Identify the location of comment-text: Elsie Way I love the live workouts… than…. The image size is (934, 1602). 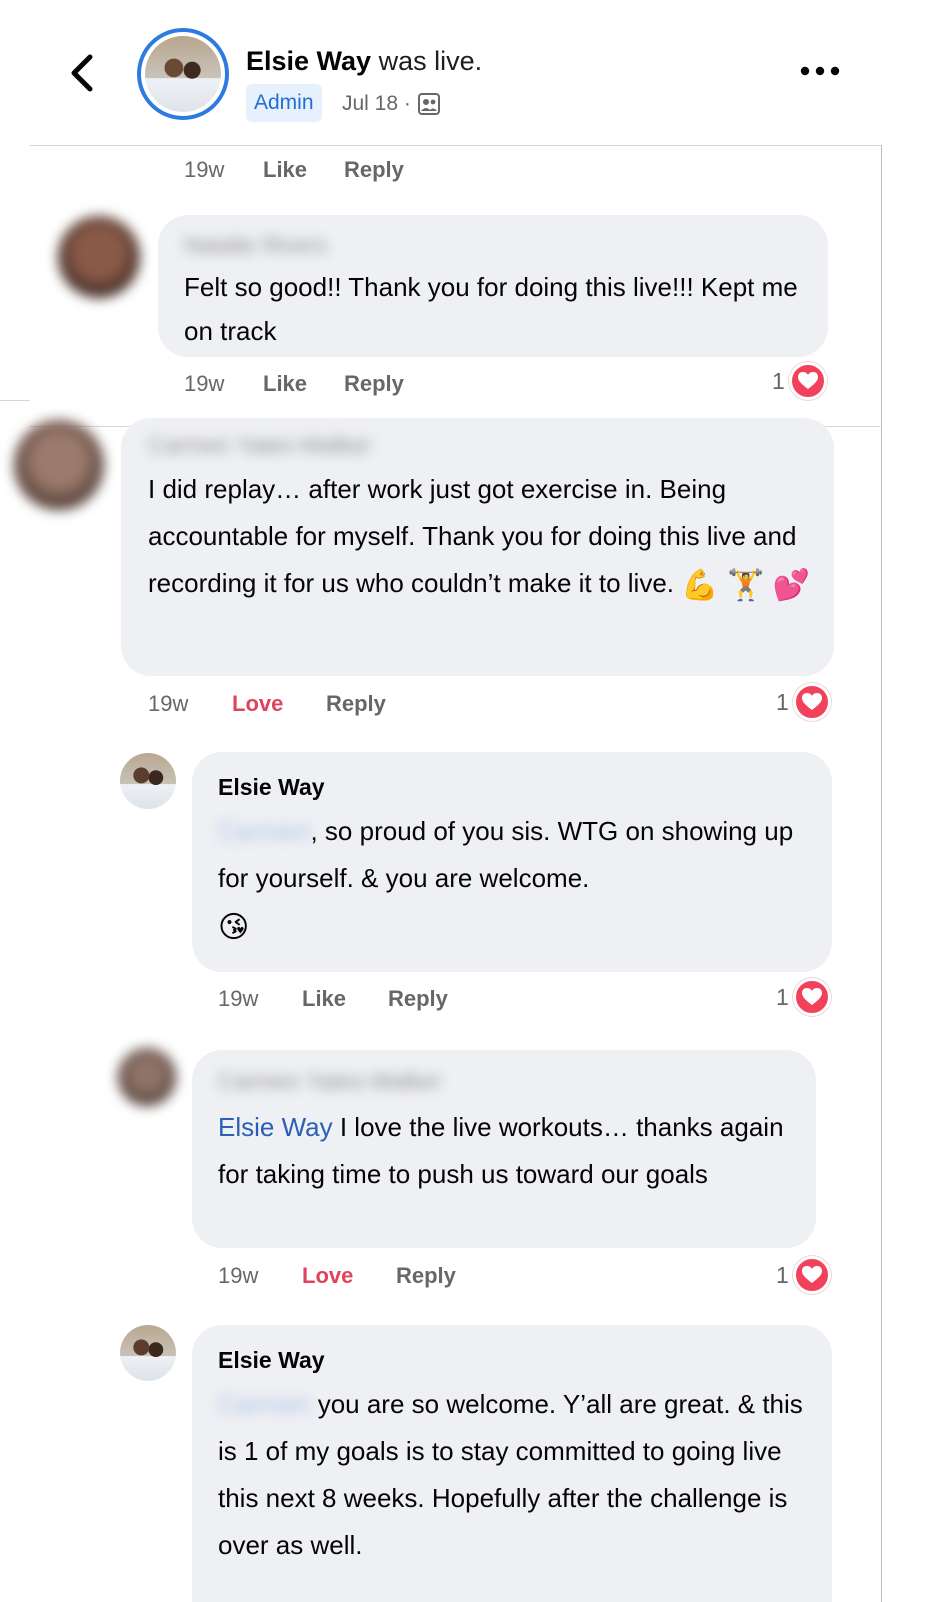
(510, 1151).